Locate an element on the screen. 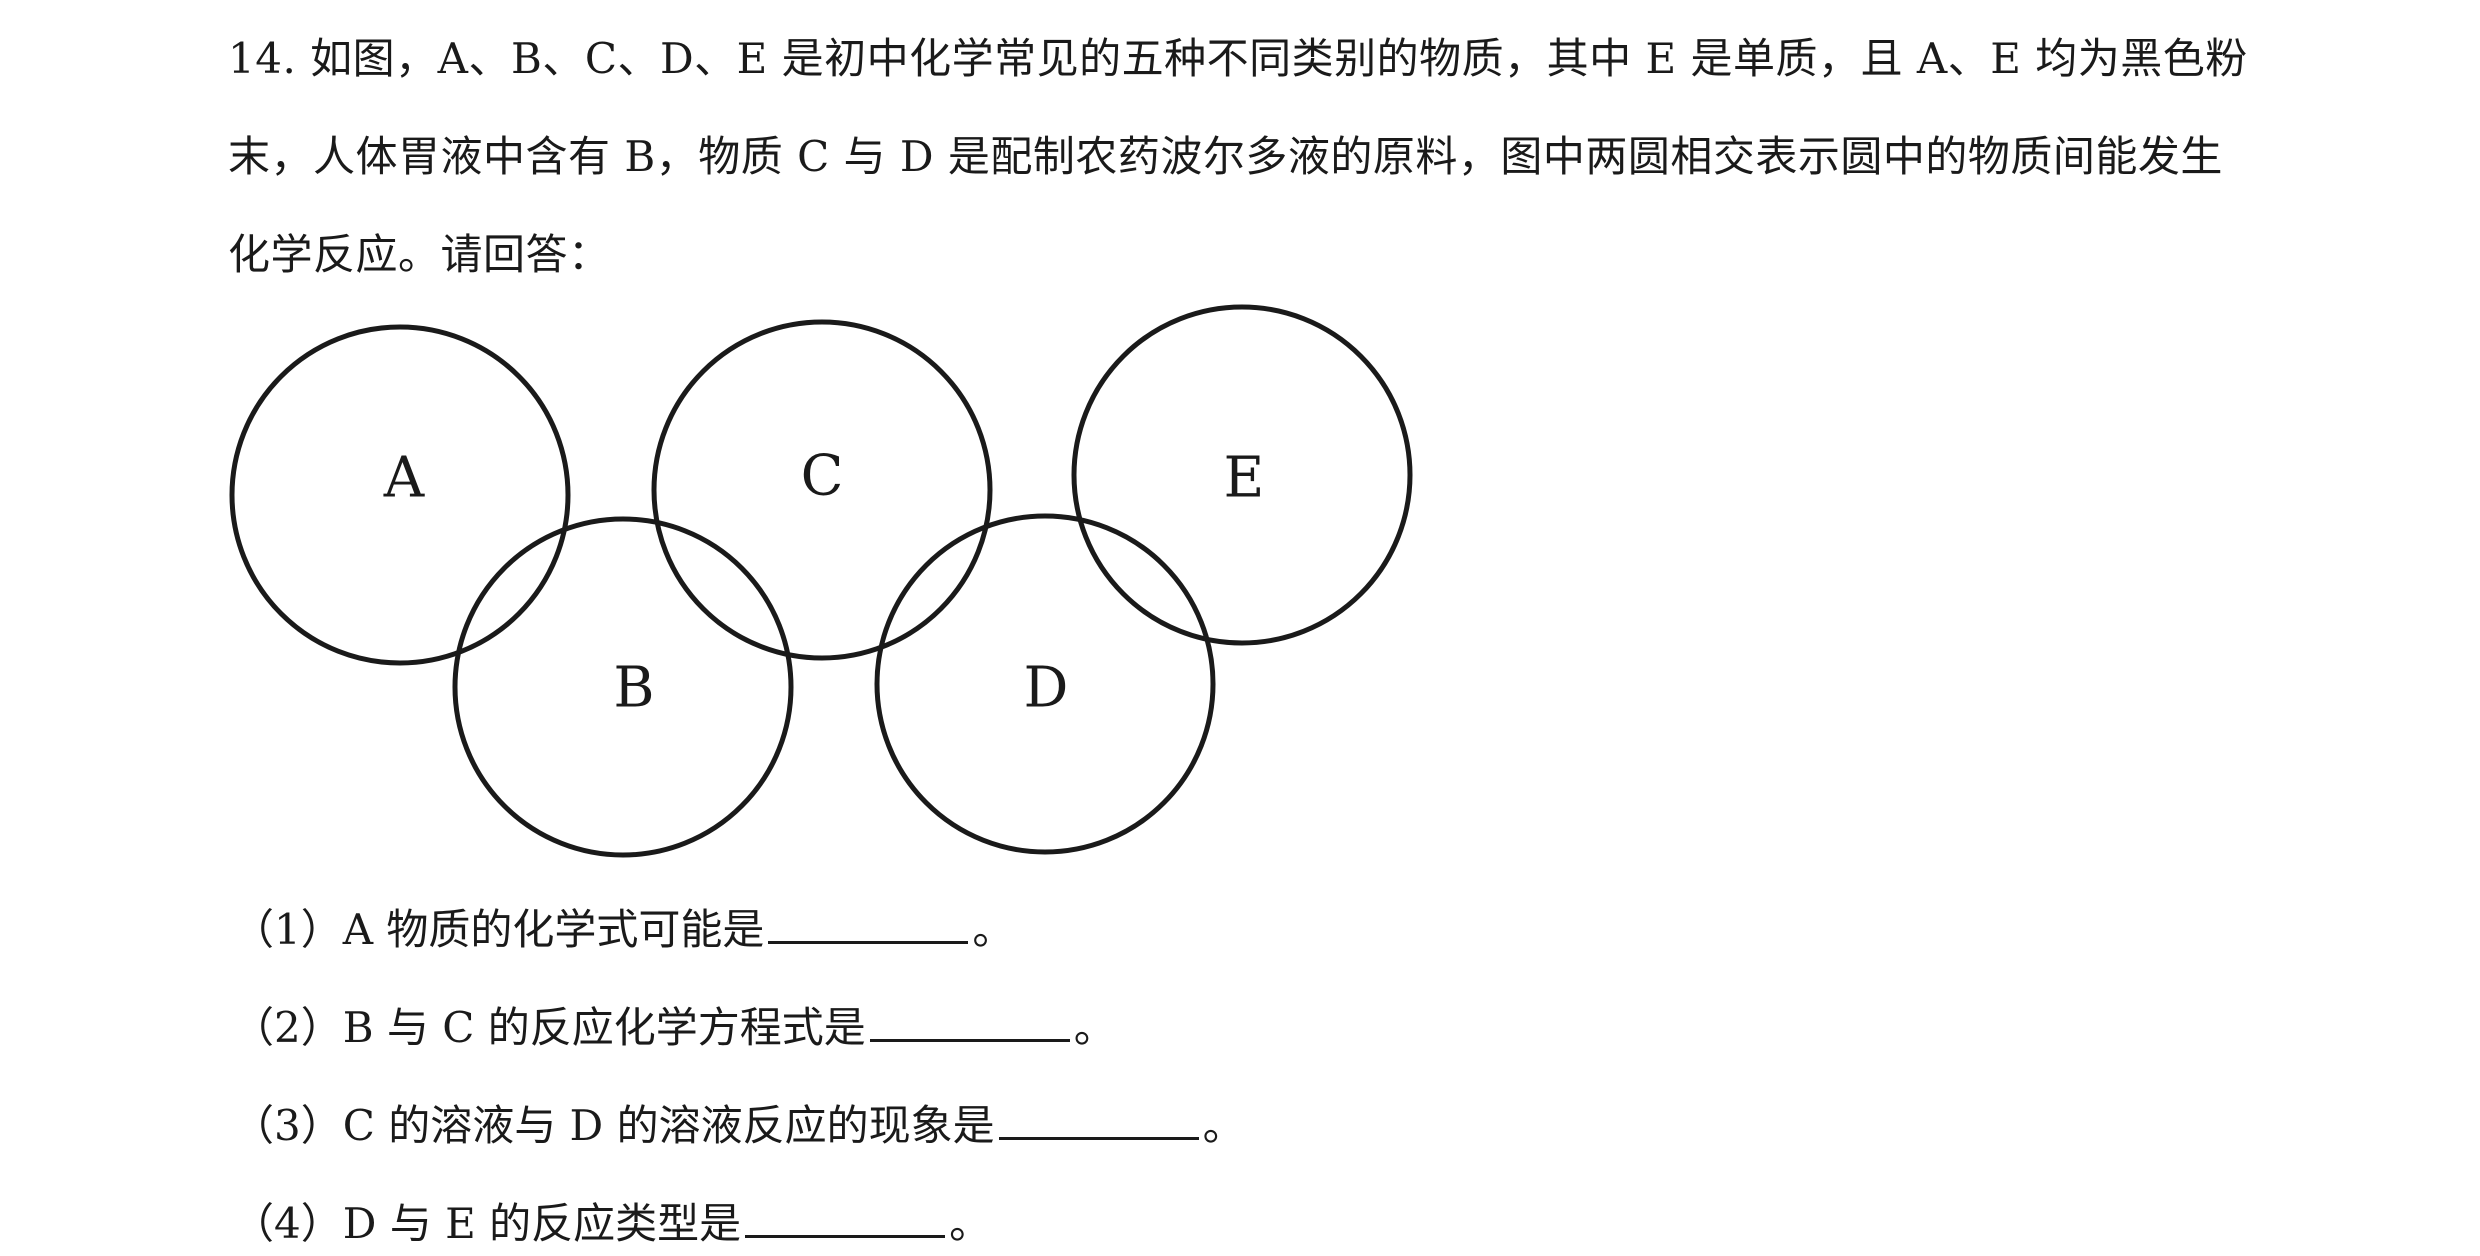 The height and width of the screenshot is (1256, 2480). sub-question-4: （4）D 与 E 的反应类型是 。 is located at coordinates (611, 1224).